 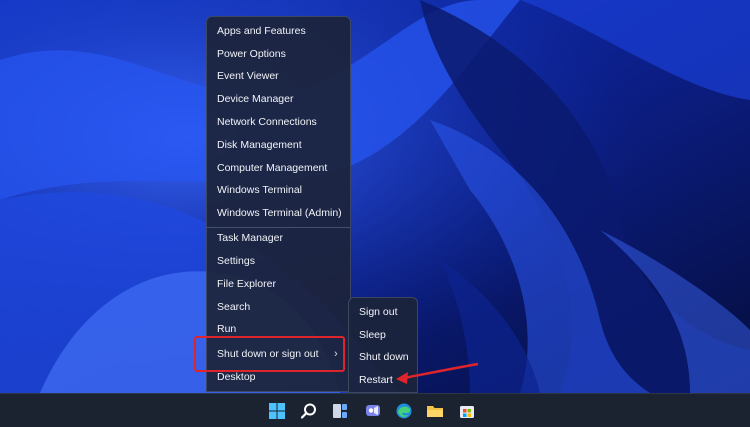 What do you see at coordinates (383, 345) in the screenshot?
I see `shutdown-submenu: Sign out Sleep Shut down Restart` at bounding box center [383, 345].